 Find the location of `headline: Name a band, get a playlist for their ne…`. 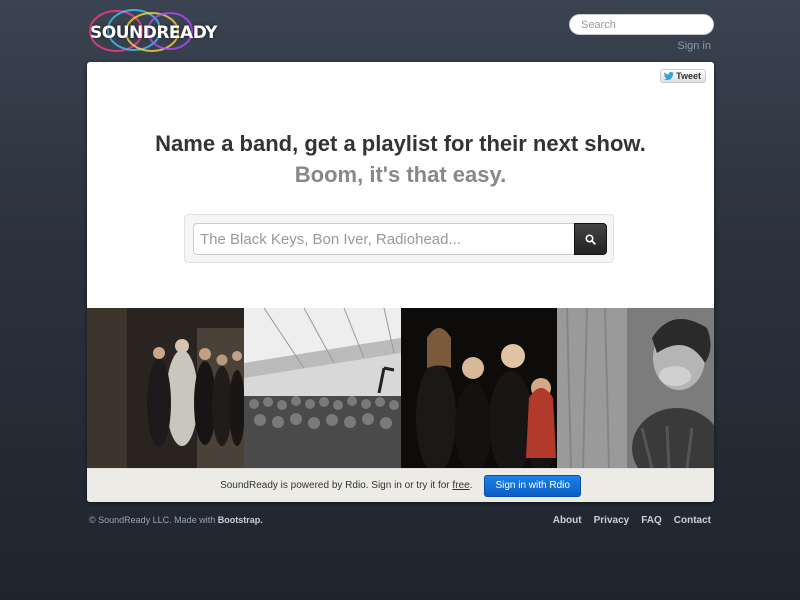

headline: Name a band, get a playlist for their ne… is located at coordinates (400, 143).